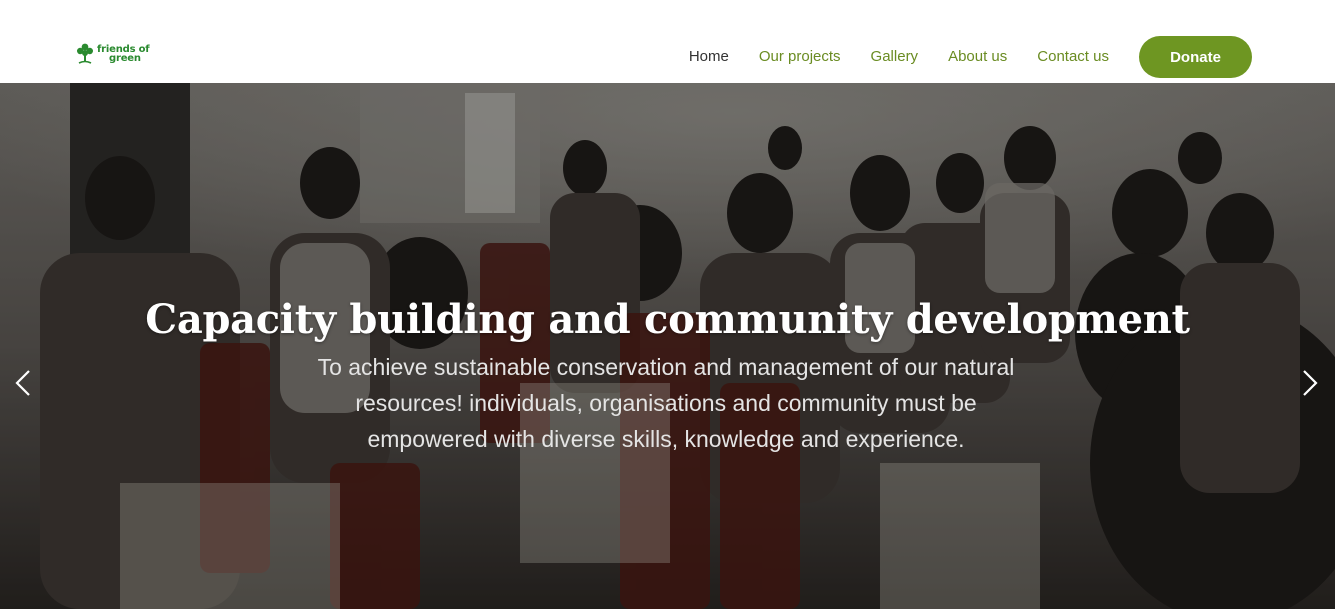  Describe the element at coordinates (1195, 57) in the screenshot. I see `donate-button: Donate` at that location.